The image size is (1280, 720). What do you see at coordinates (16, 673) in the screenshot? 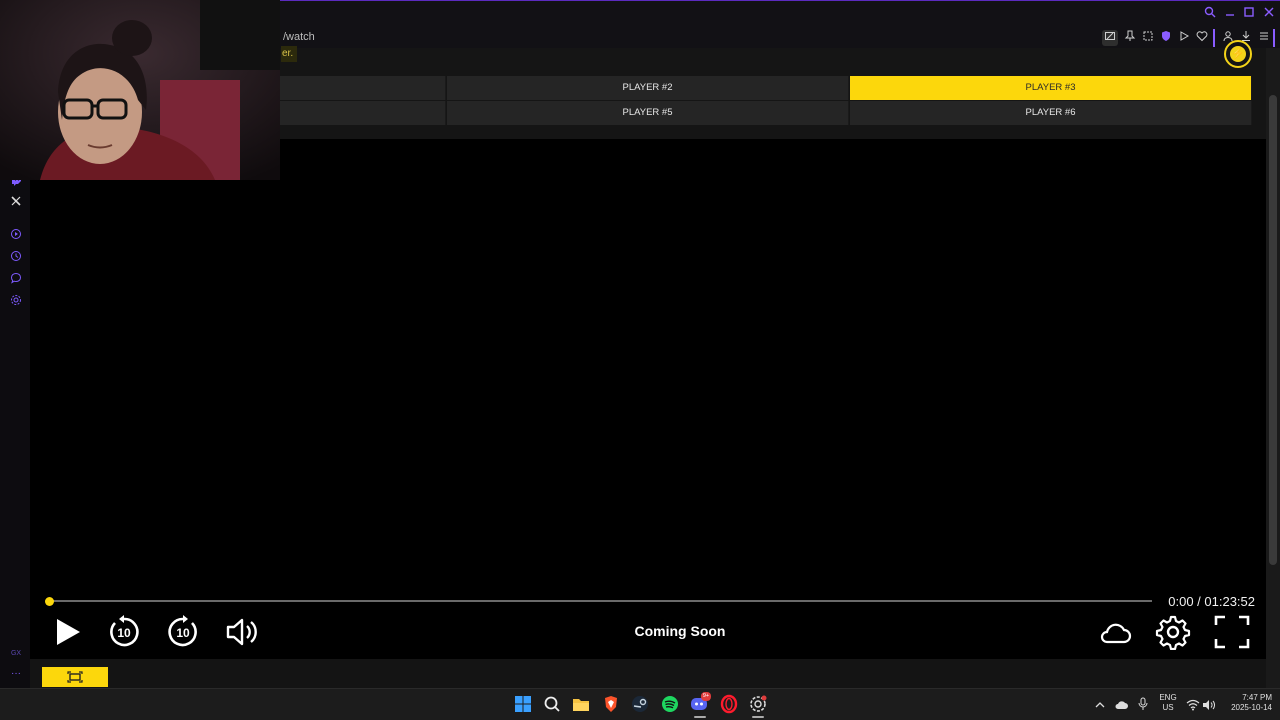
I see `sidebar-more-icon: ···` at bounding box center [16, 673].